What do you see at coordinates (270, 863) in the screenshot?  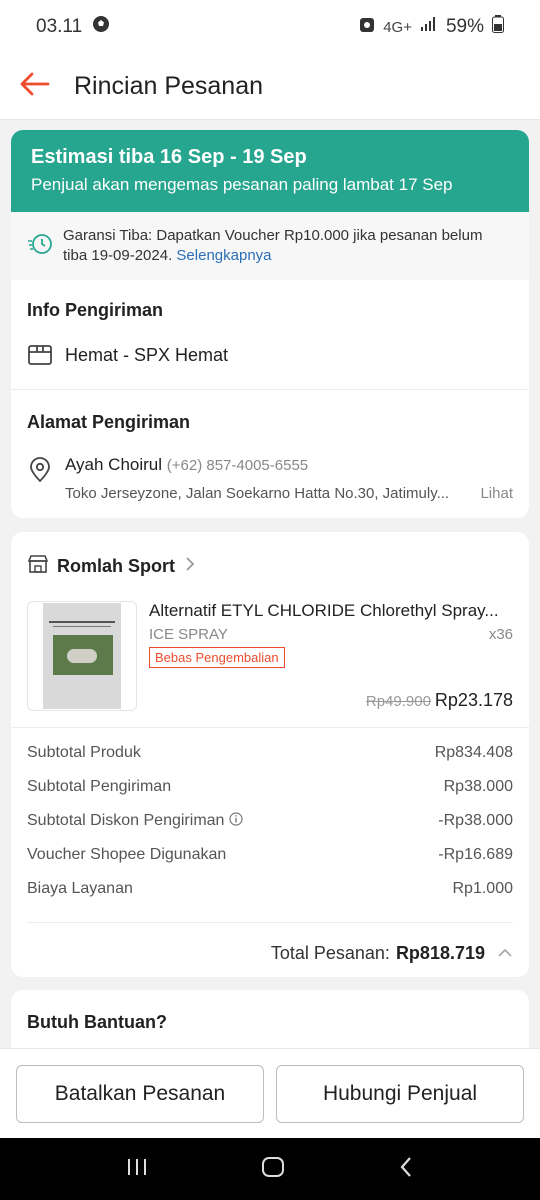 I see `summary-row: Voucher Shopee Digunakan -Rp16.689` at bounding box center [270, 863].